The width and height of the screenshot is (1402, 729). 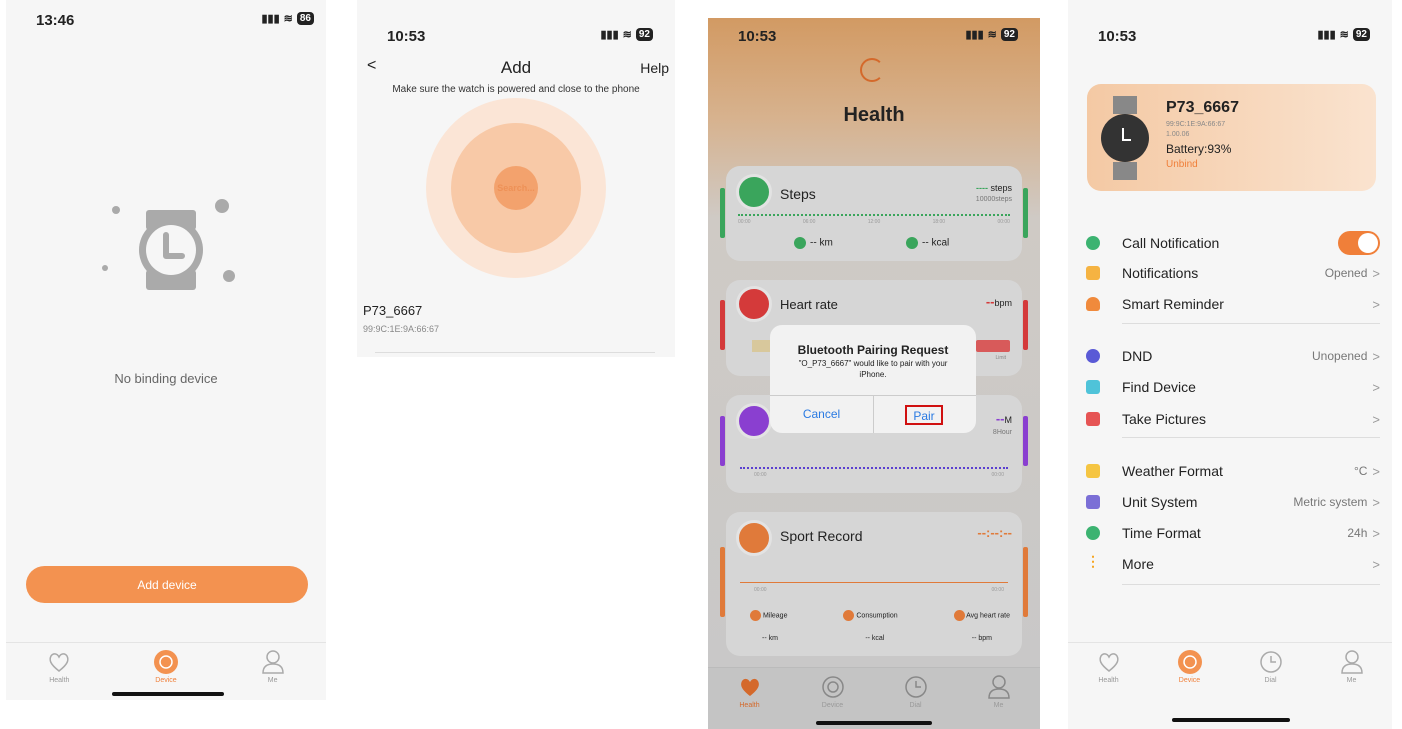 What do you see at coordinates (722, 582) in the screenshot?
I see `sport-side-left` at bounding box center [722, 582].